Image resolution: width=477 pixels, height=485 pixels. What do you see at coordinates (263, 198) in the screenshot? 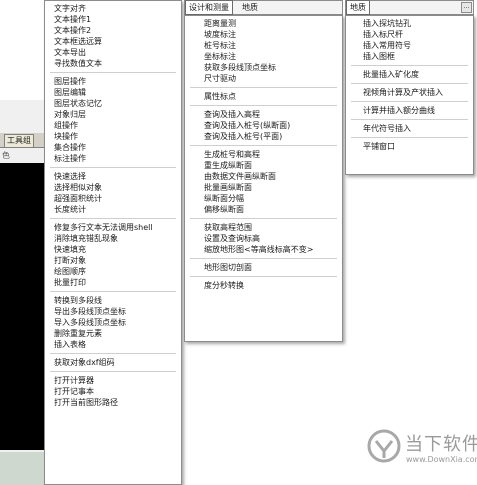
I see `design-menu-item: 纵断面分幅` at bounding box center [263, 198].